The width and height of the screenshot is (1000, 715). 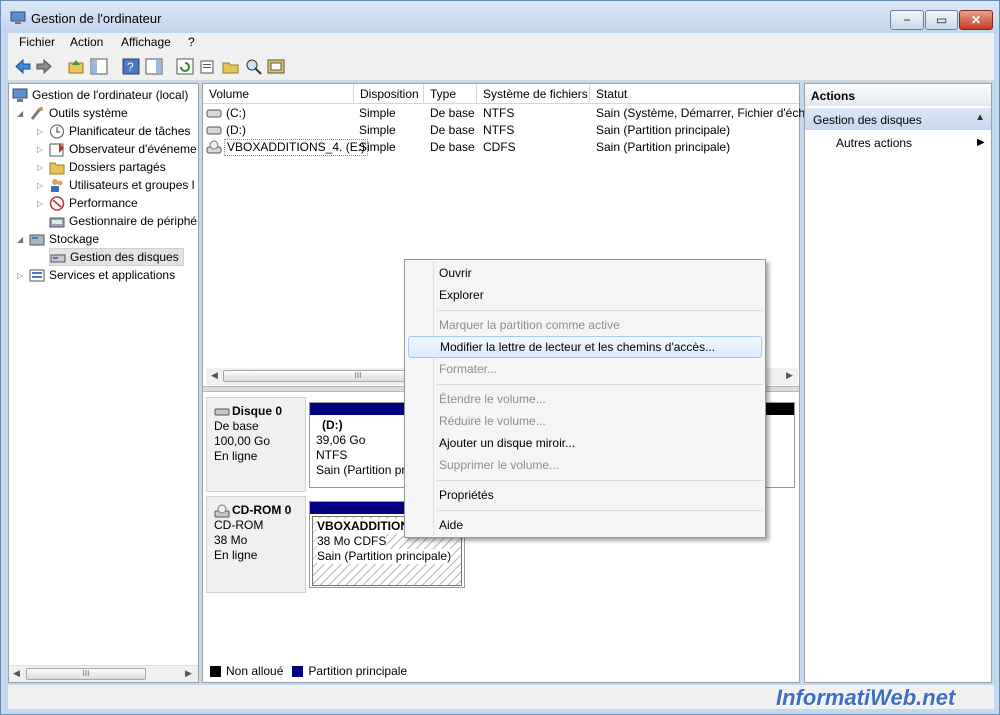 I want to click on tree-item-task-scheduler: ▷ Planificateur de tâches, so click(x=113, y=131).